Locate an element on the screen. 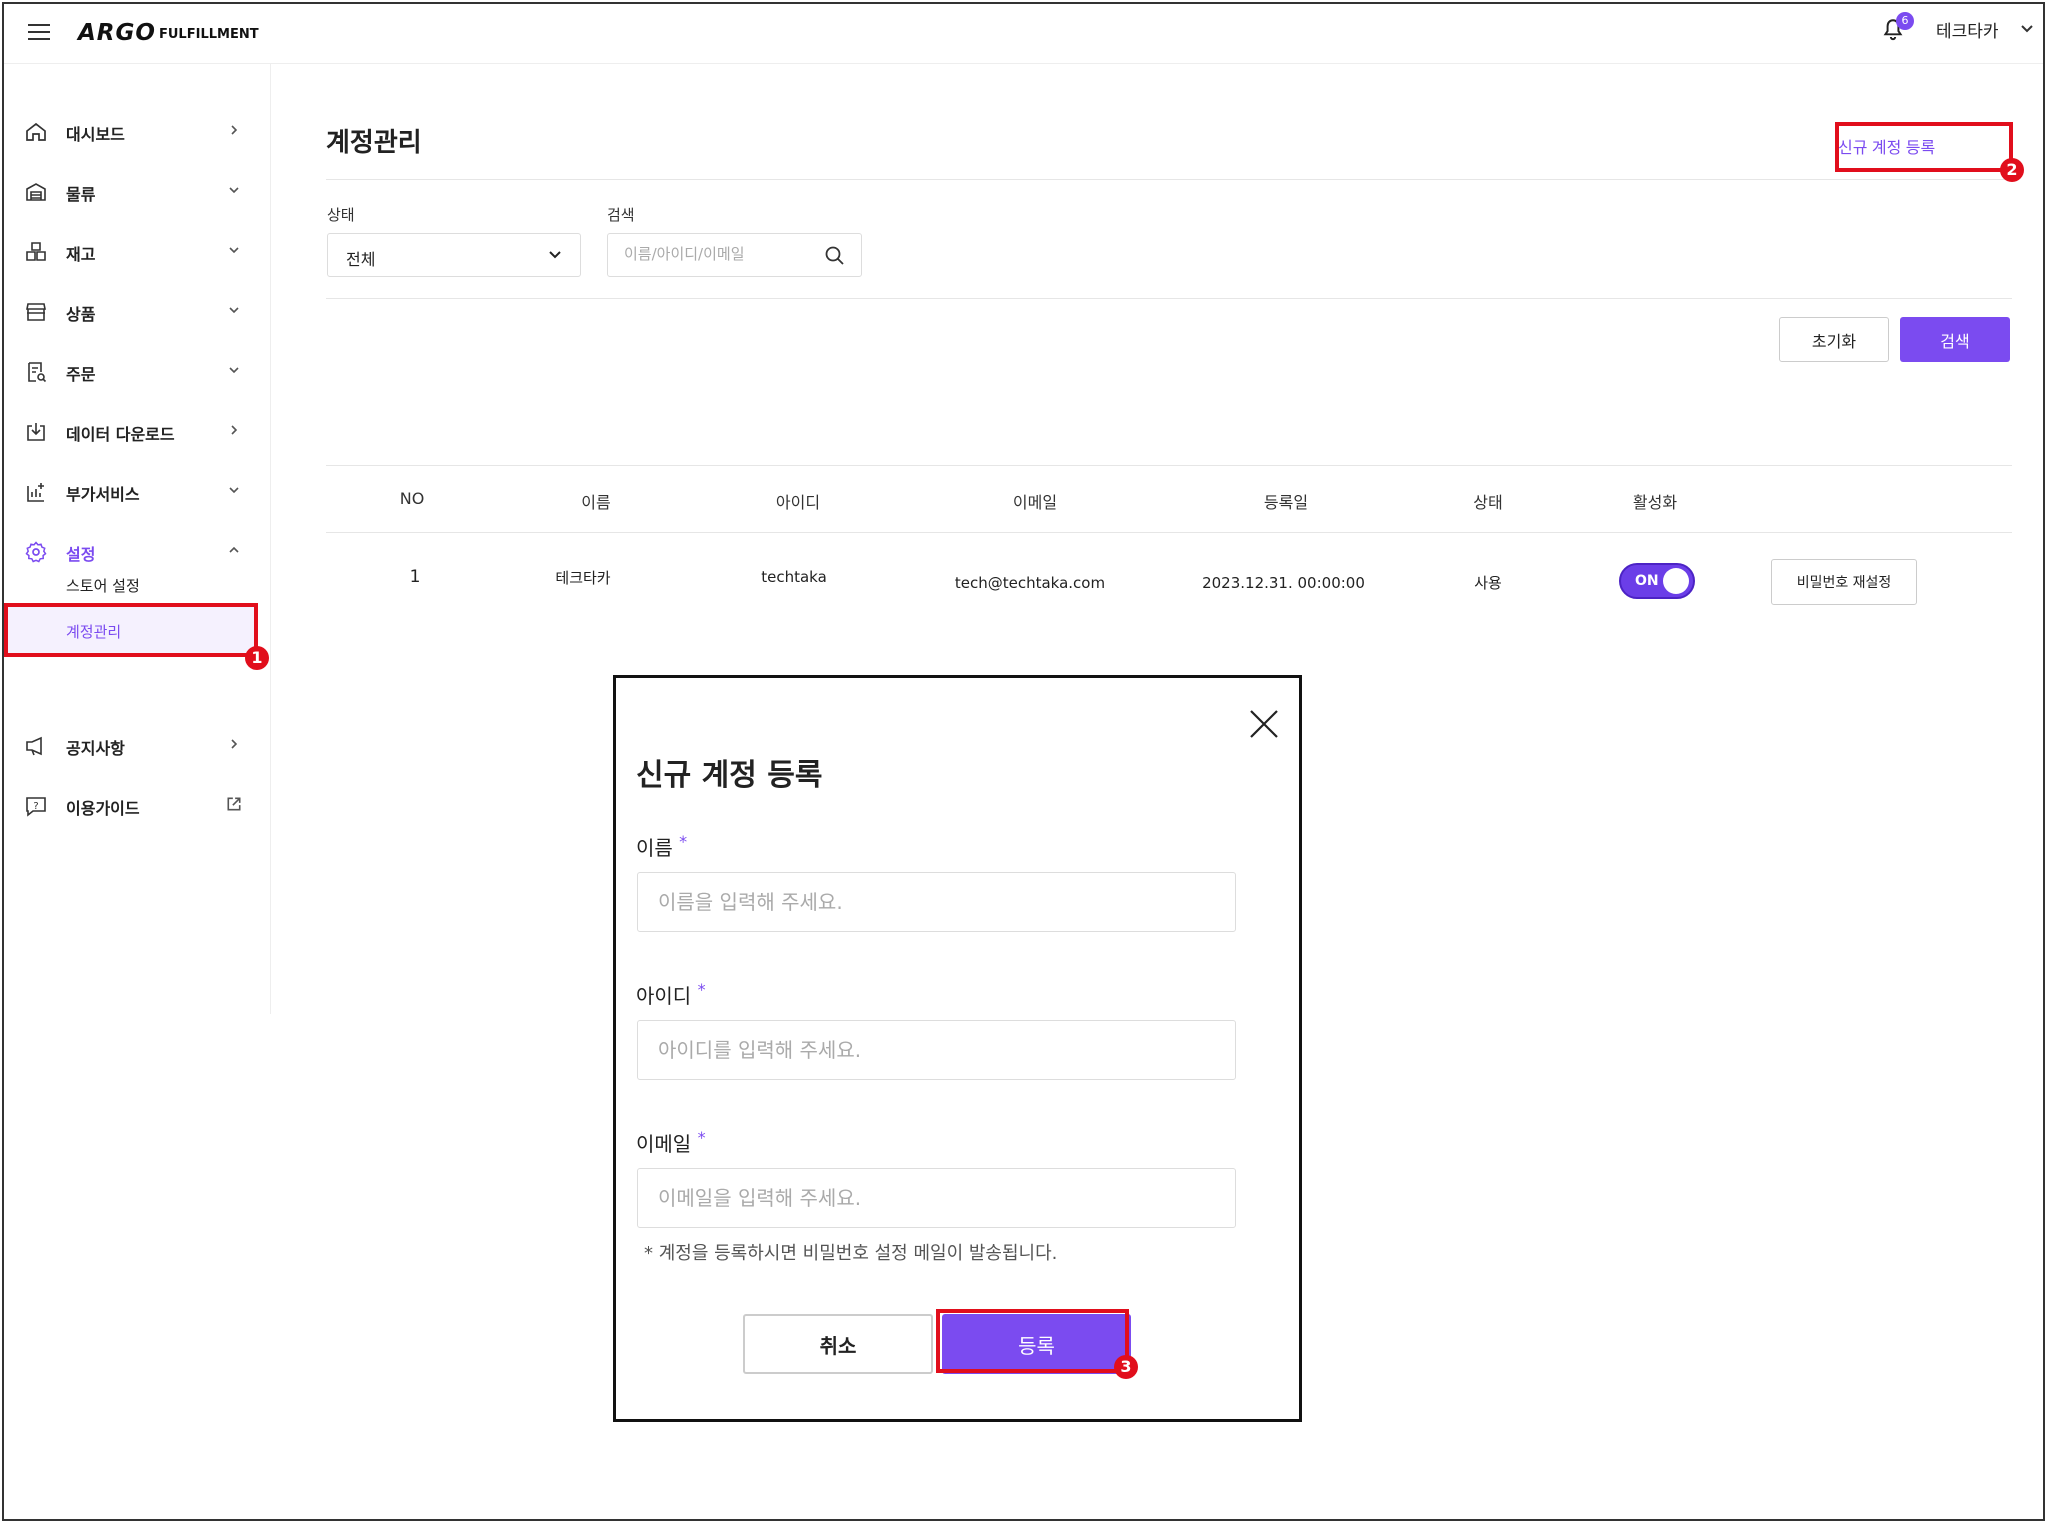  sidebar-item-extra-services: 부가서비스 is located at coordinates (137, 490).